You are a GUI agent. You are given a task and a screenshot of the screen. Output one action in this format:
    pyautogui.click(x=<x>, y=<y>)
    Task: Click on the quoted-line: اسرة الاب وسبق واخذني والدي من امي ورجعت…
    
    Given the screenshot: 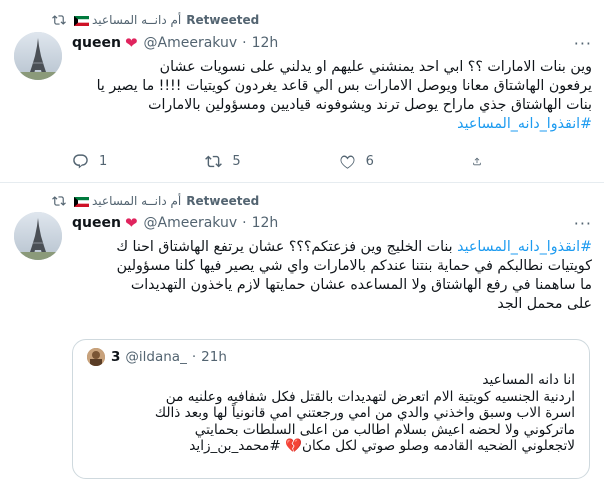 What is the action you would take?
    pyautogui.click(x=364, y=413)
    